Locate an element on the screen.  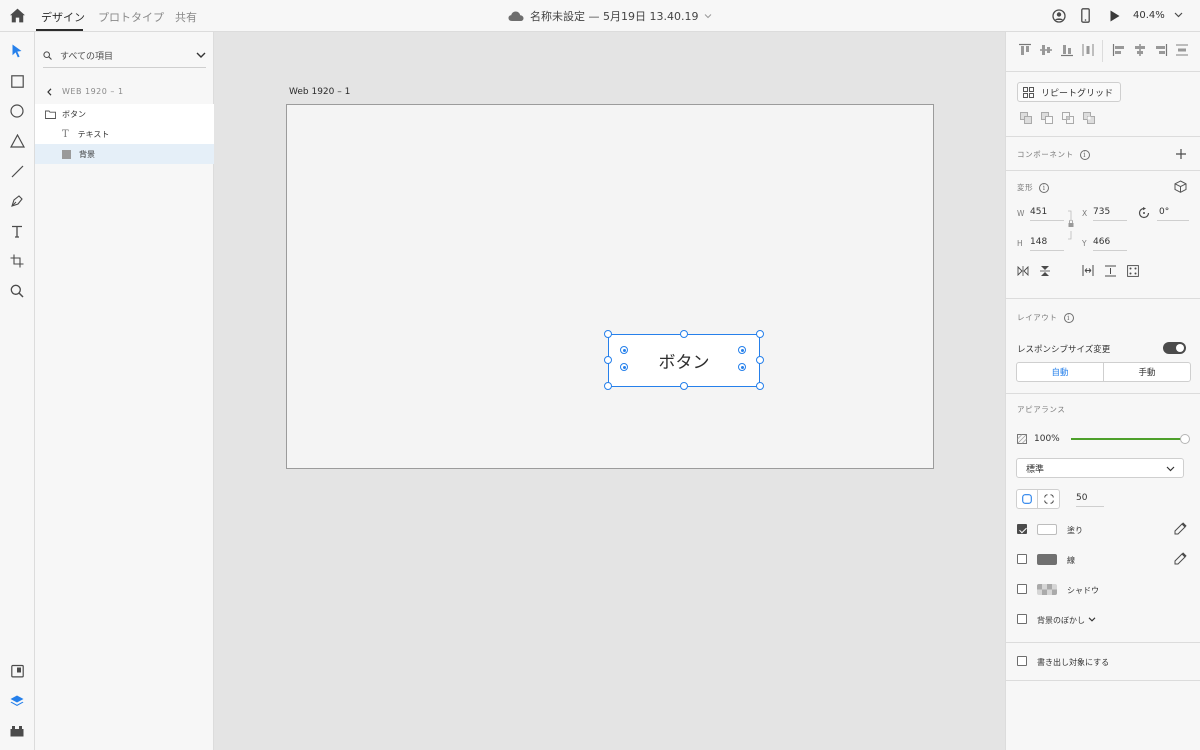
corner-radius-field: 50 is located at coordinates (1090, 499).